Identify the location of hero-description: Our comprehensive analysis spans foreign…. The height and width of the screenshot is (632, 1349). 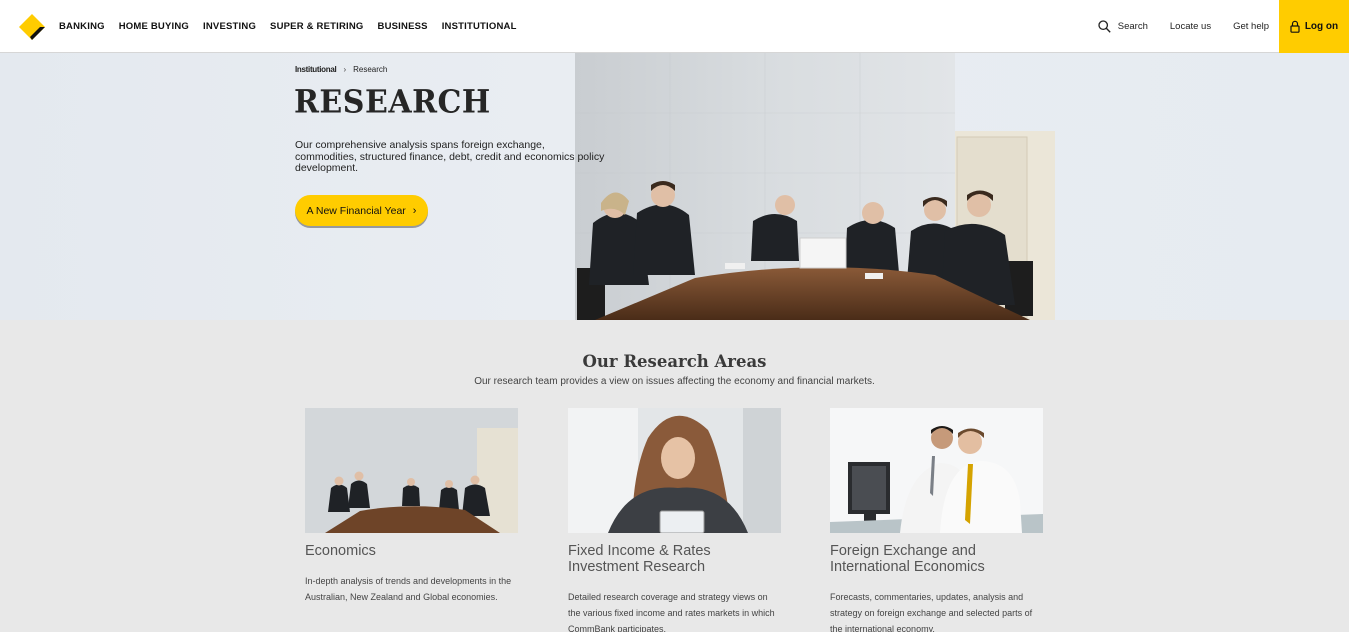
(450, 156).